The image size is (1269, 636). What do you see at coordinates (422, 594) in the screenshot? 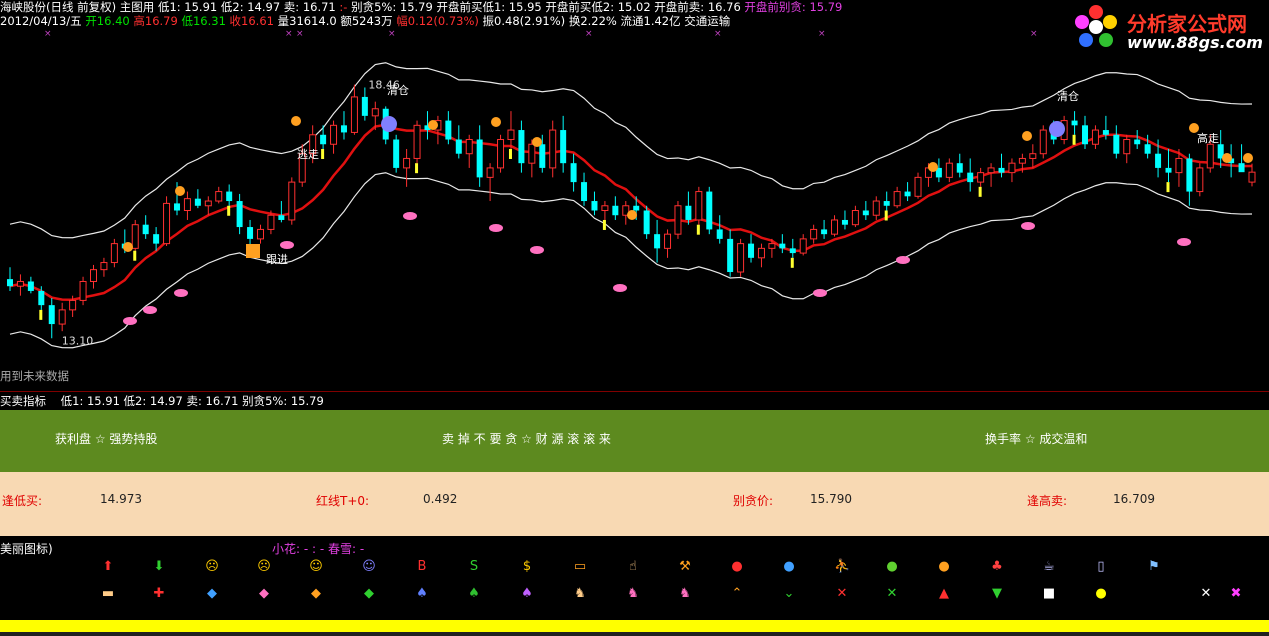
I see `blue-bat-icon: ♠` at bounding box center [422, 594].